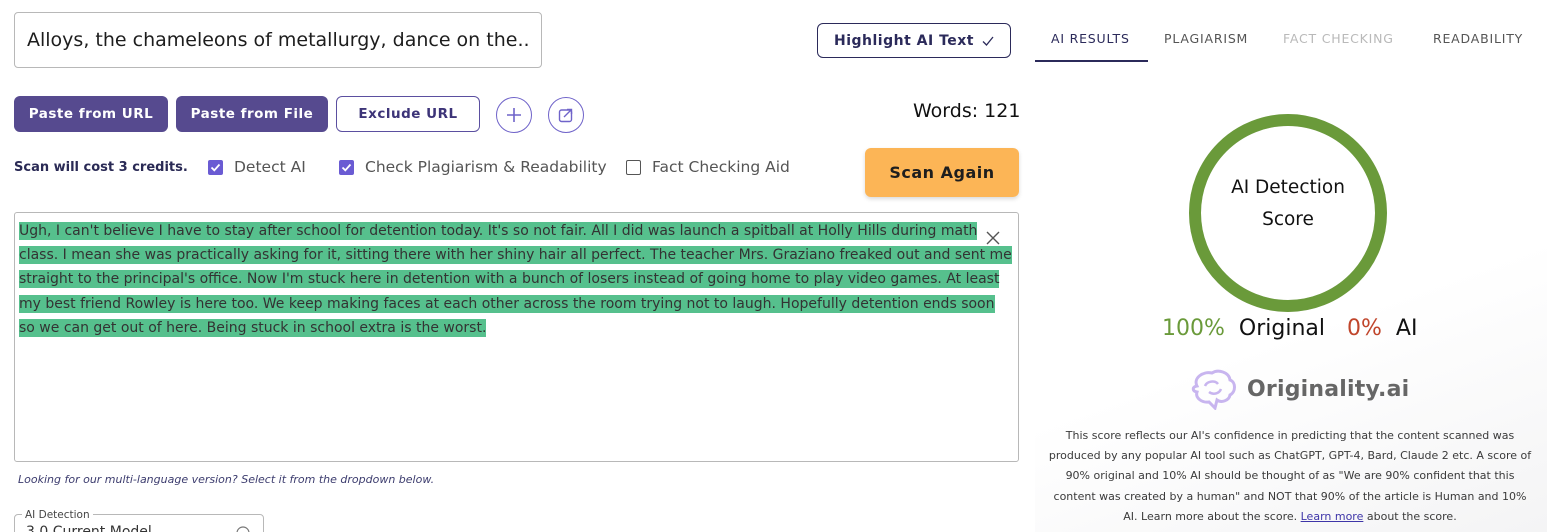  I want to click on score-summary: 100% Original 0% AI, so click(1289, 328).